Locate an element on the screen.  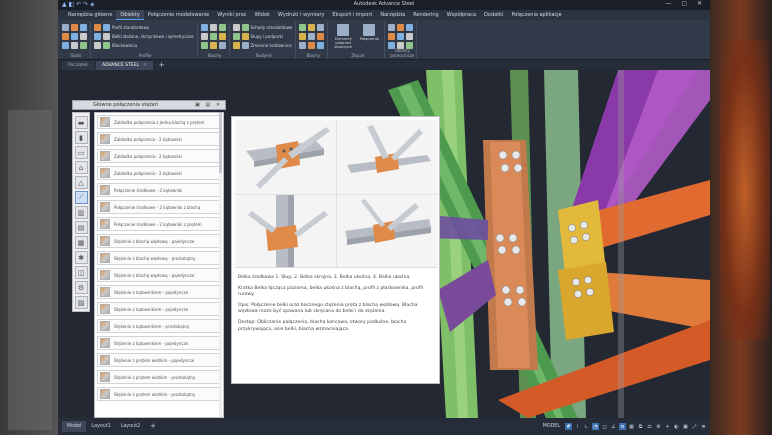
ortho-icon: ∟ is located at coordinates (586, 426).